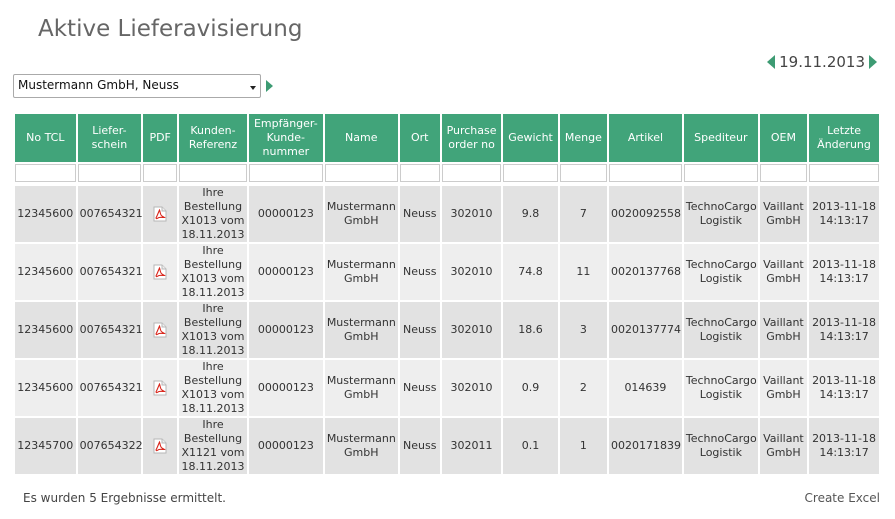  I want to click on cell-gewicht: 18.6, so click(530, 330).